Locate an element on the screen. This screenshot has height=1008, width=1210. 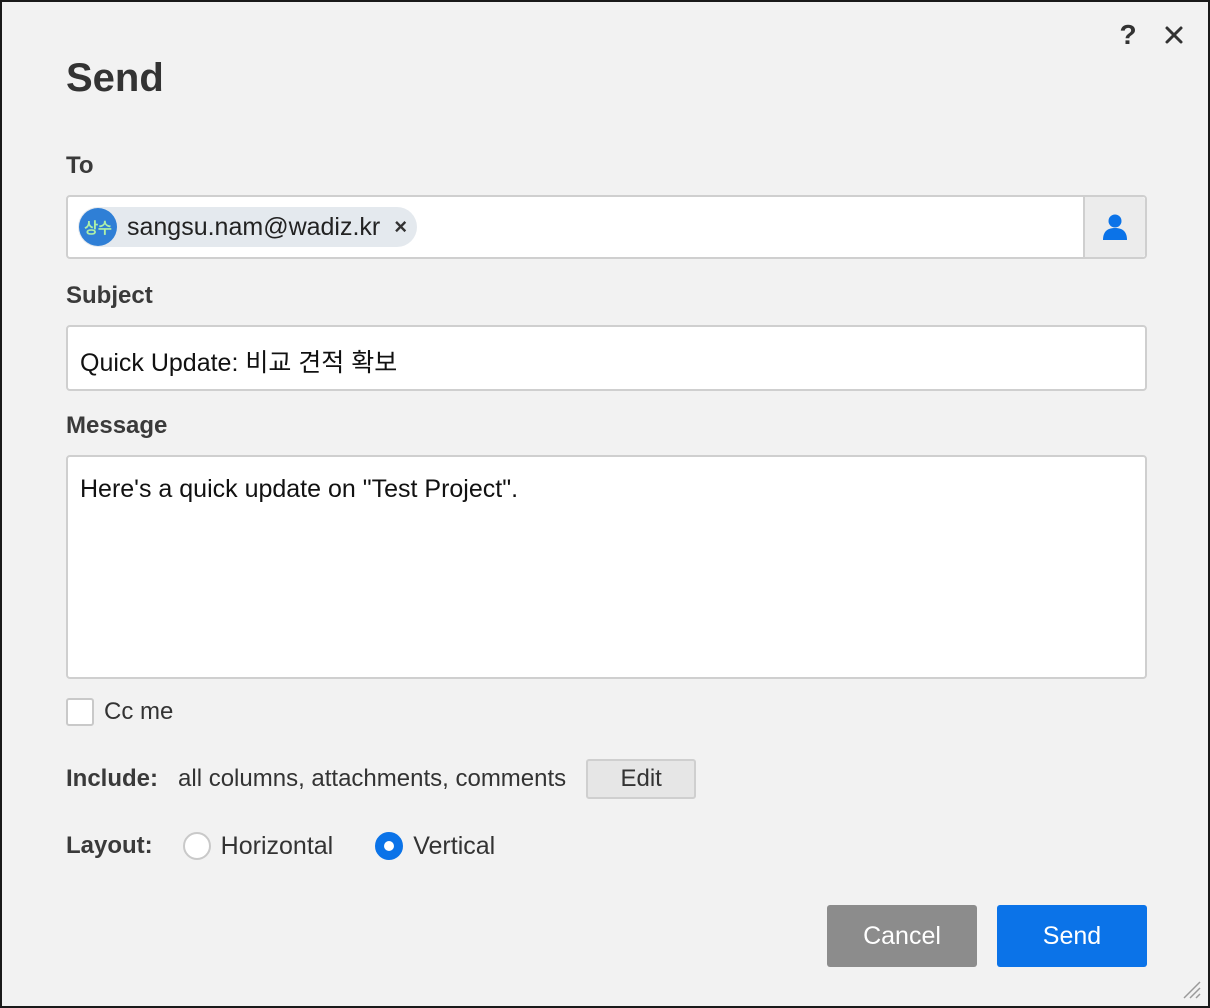
layout-label: Layout: is located at coordinates (109, 845).